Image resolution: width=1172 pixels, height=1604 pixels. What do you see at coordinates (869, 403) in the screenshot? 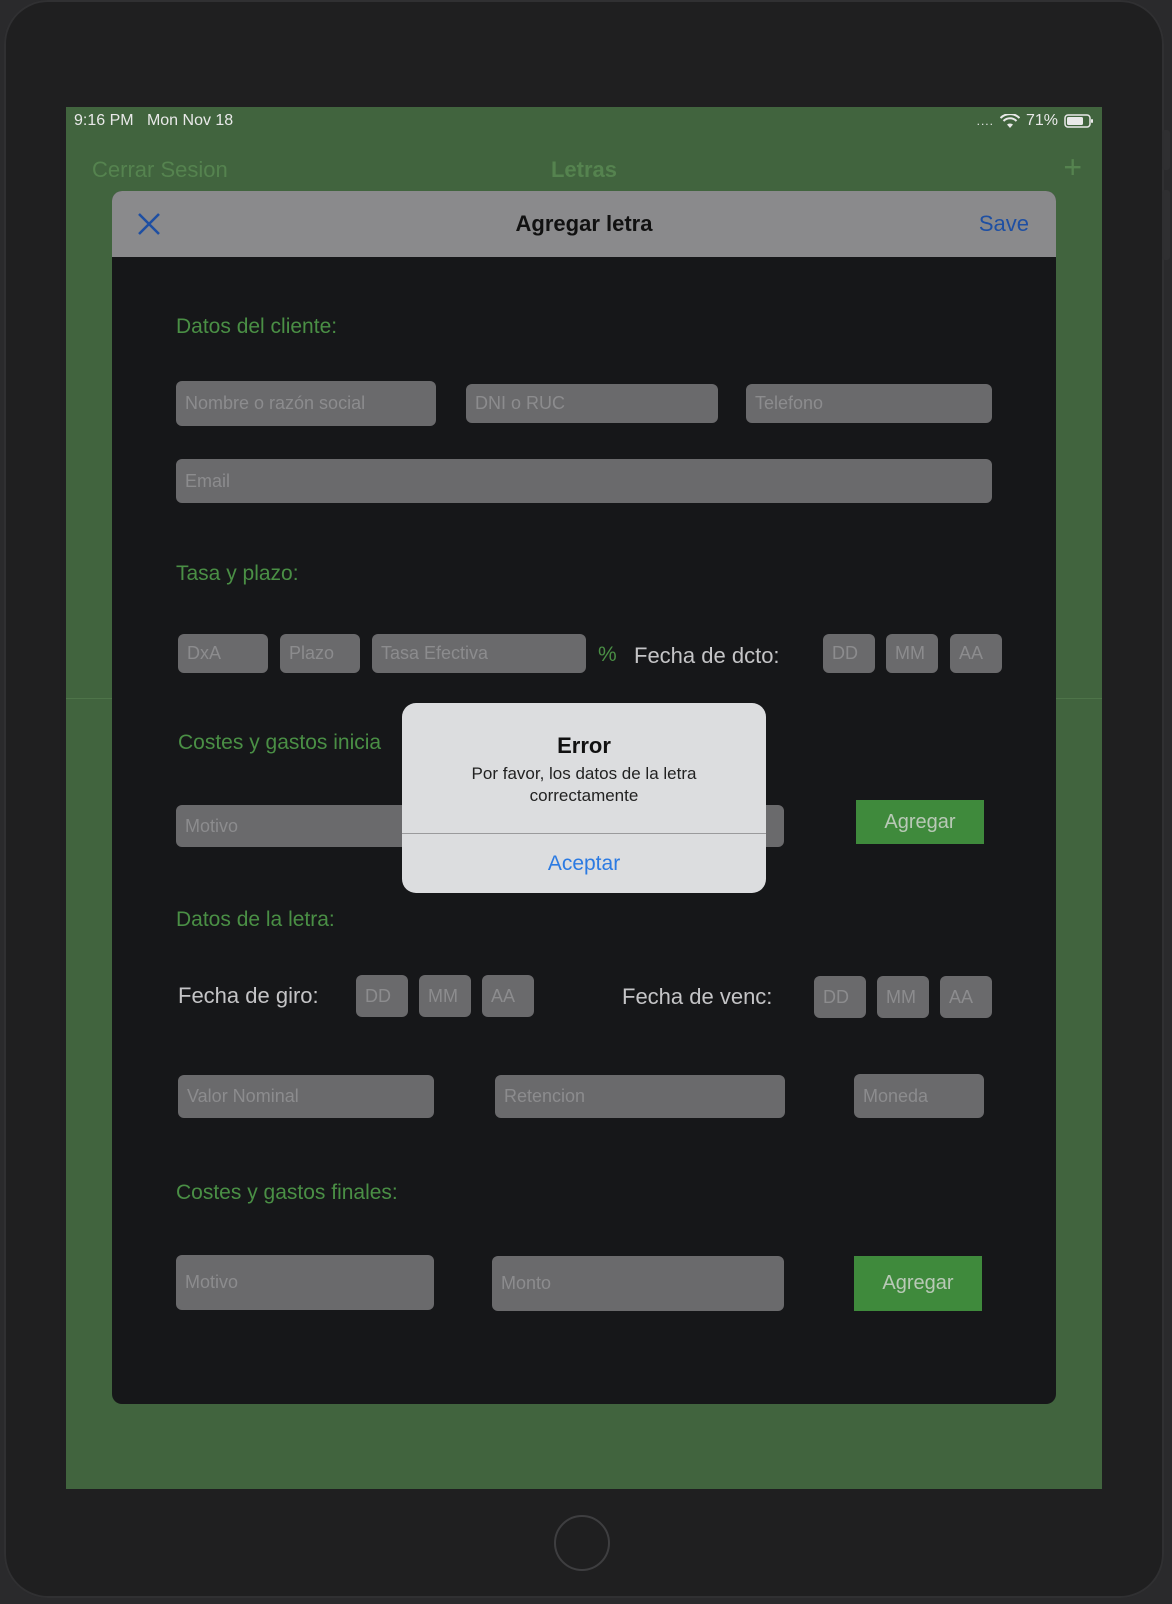
I see `telefono-field: Telefono` at bounding box center [869, 403].